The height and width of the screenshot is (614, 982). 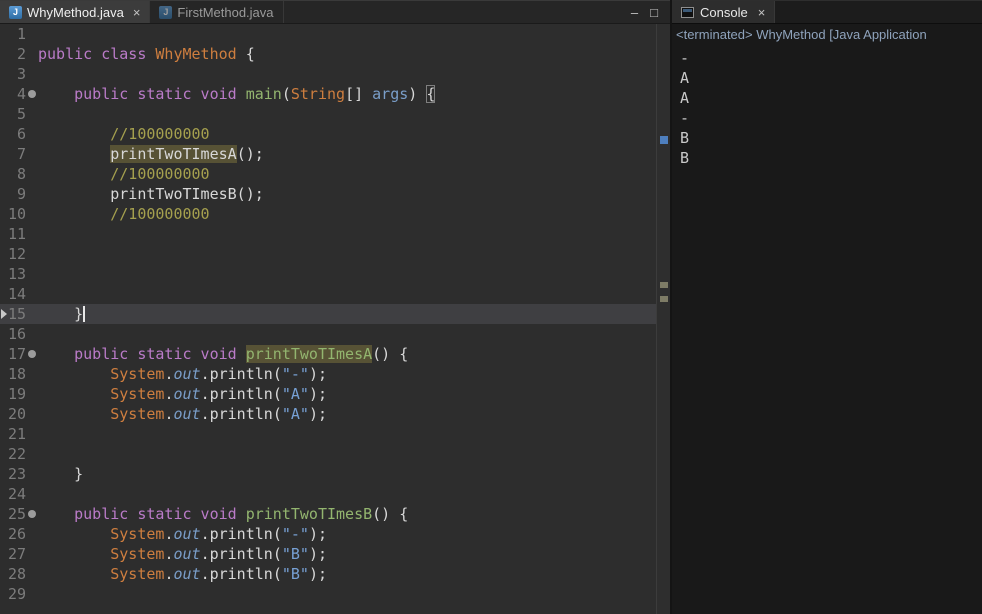 I want to click on code-line: 25 public static void printTwoTImesB() {, so click(x=328, y=514).